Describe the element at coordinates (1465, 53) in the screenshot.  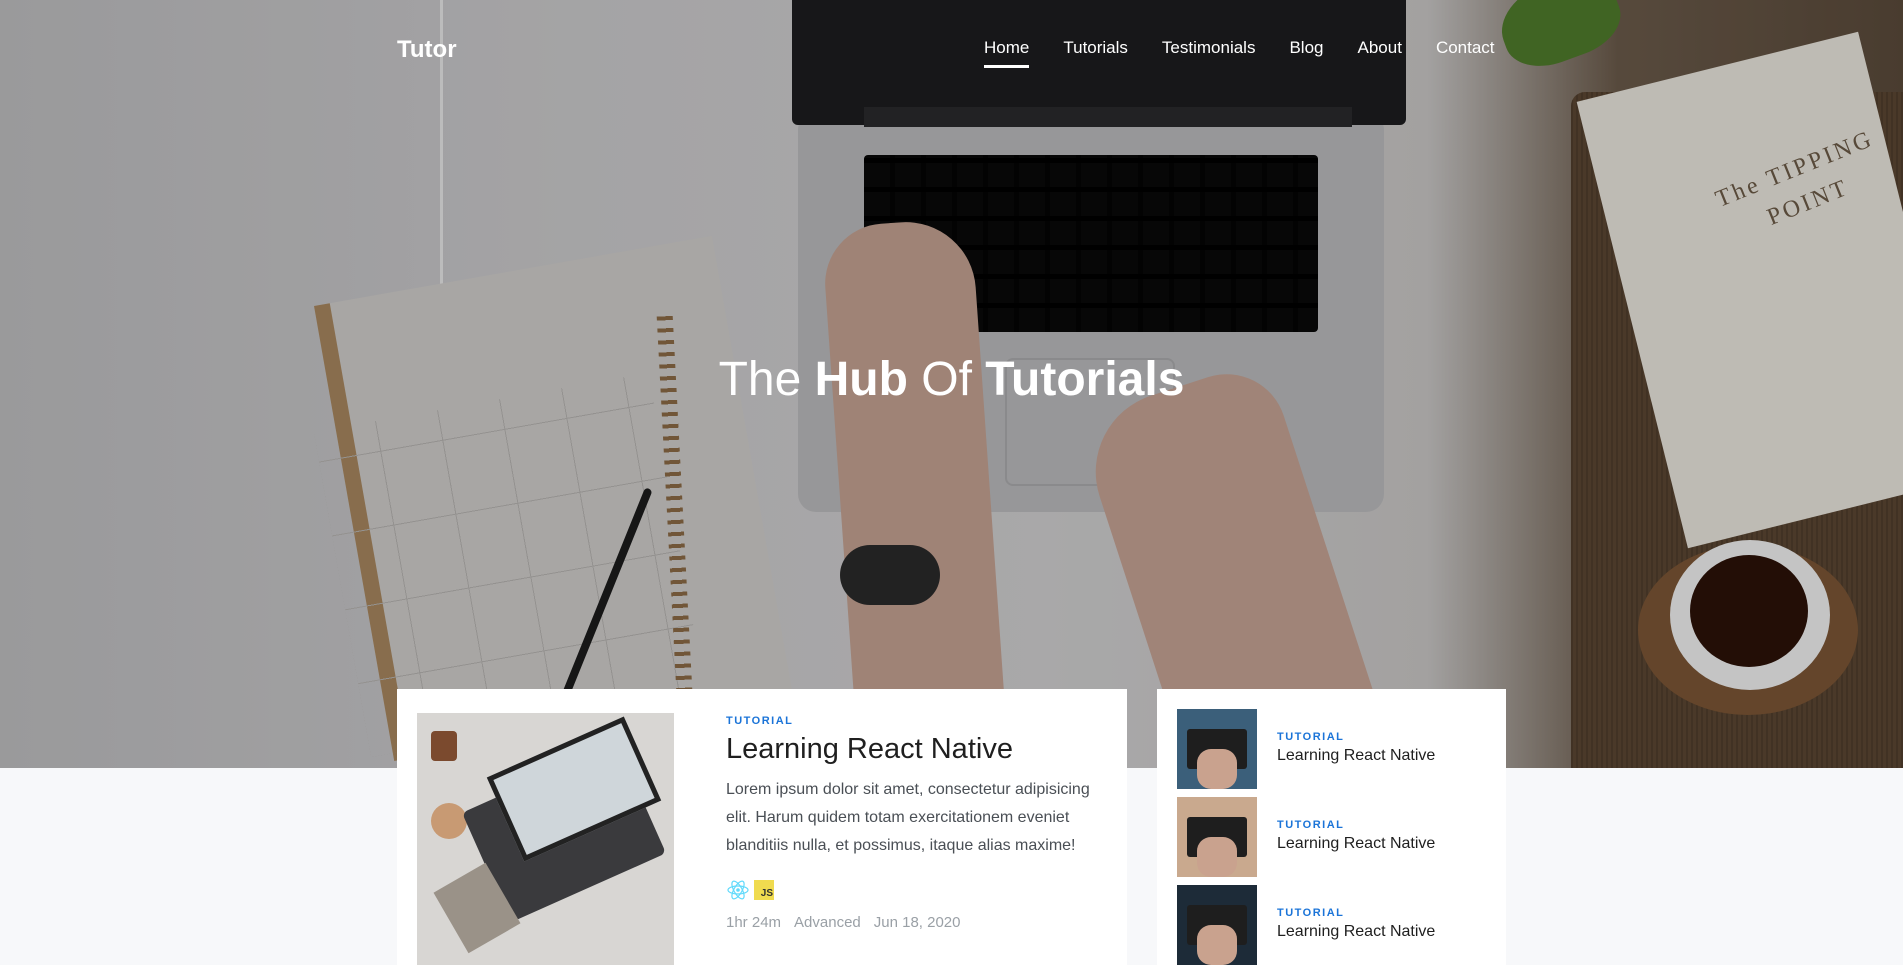
I see `nav-contact: Contact` at that location.